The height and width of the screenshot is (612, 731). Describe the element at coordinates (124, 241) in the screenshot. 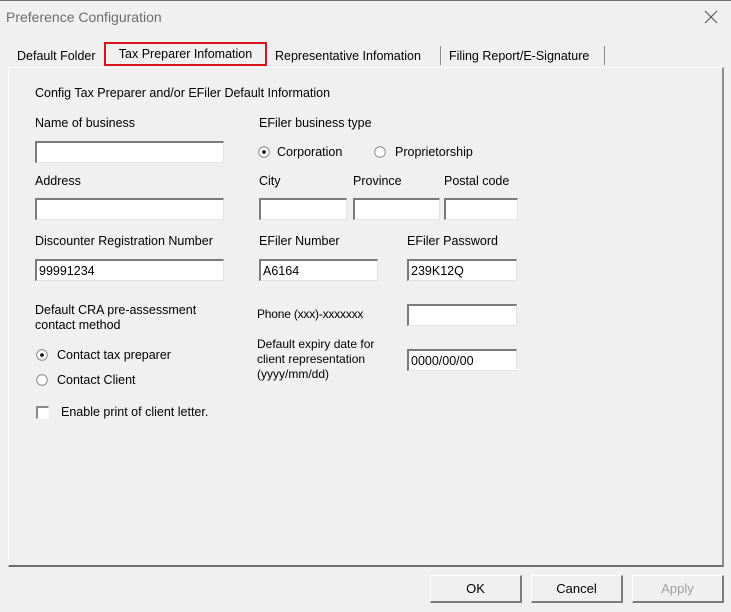

I see `discounter-registration-number-label: Discounter Registration Number` at that location.